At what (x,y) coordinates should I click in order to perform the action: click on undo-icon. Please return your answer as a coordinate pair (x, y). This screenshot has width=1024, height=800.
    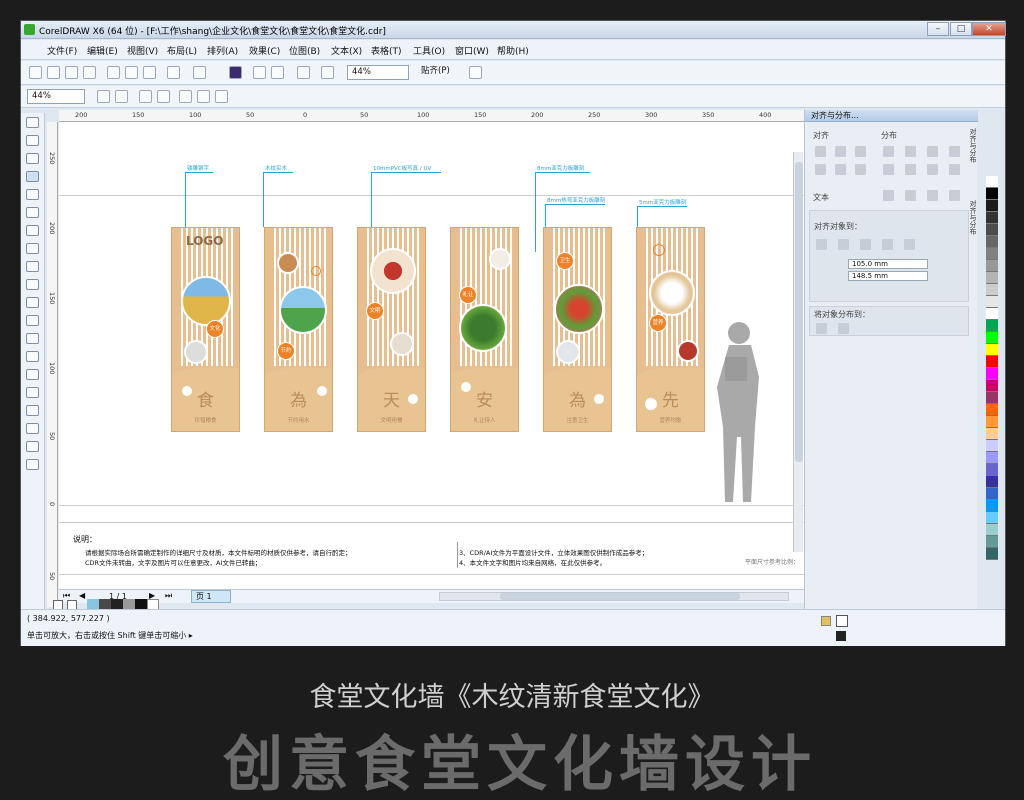
    Looking at the image, I should click on (173, 72).